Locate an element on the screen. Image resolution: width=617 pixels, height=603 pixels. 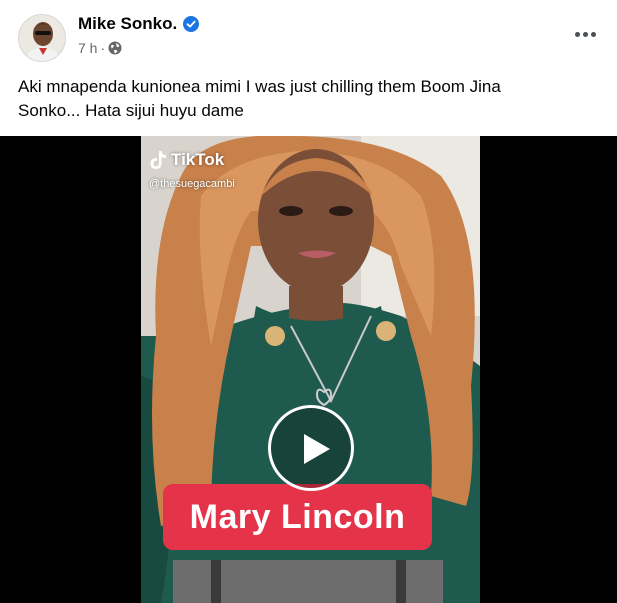
tiktok-logo: TikTok is located at coordinates (186, 160).